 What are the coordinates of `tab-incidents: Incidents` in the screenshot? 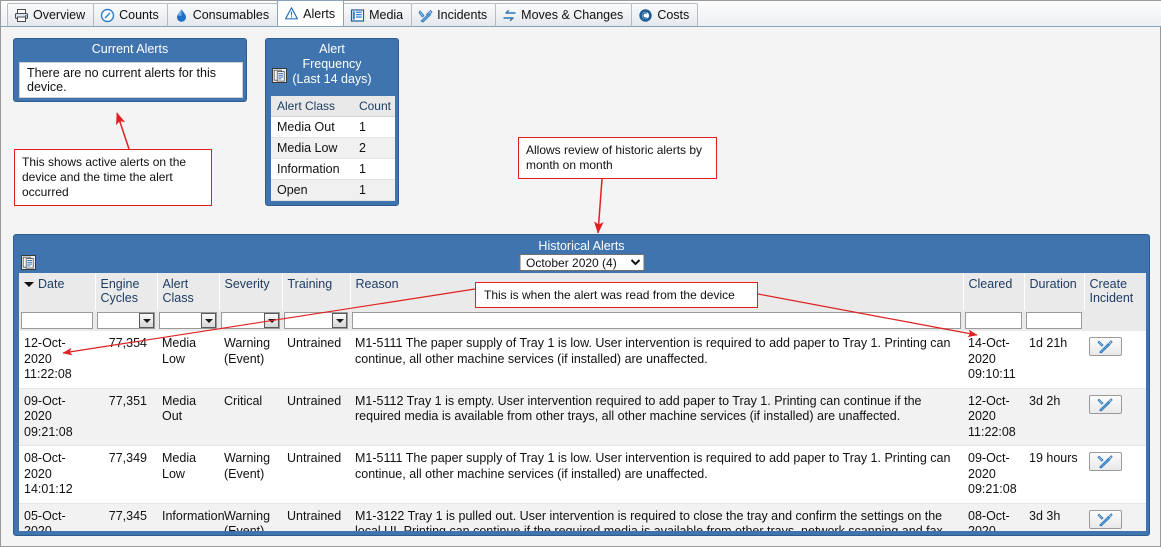 It's located at (454, 14).